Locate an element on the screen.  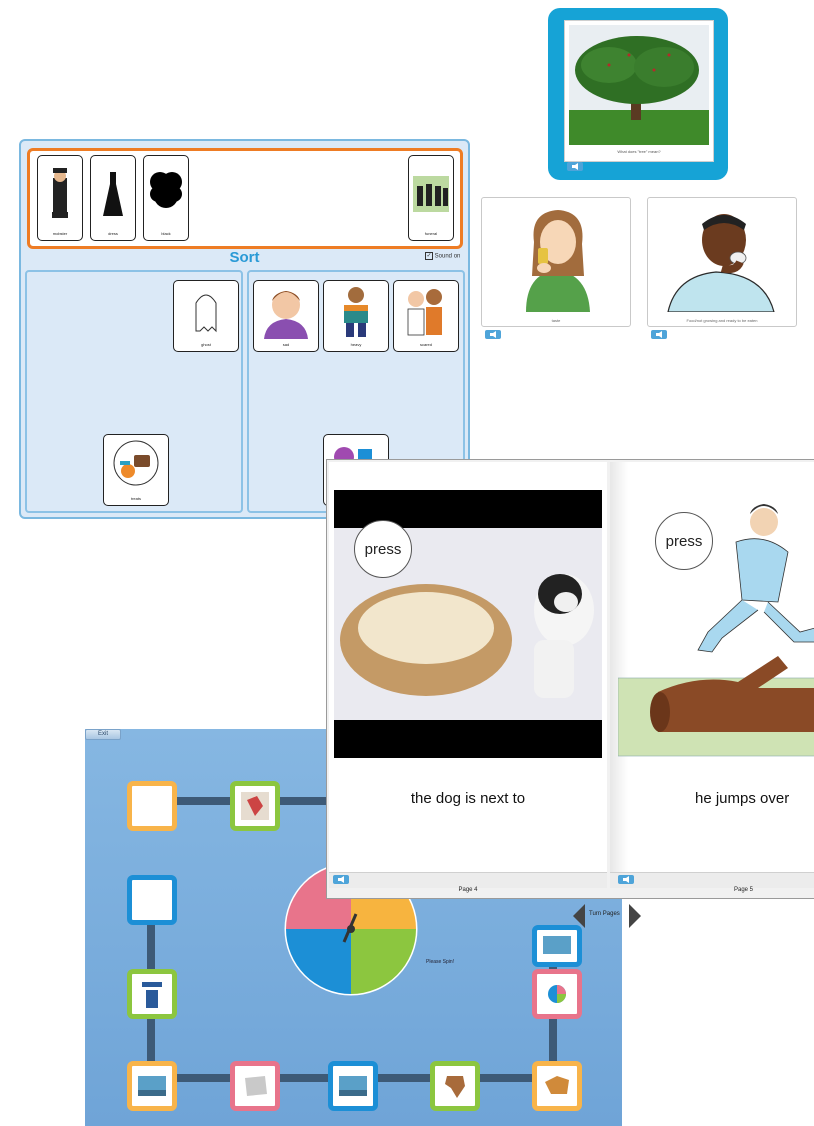
symbol-label: dress is located at coordinates (113, 233).